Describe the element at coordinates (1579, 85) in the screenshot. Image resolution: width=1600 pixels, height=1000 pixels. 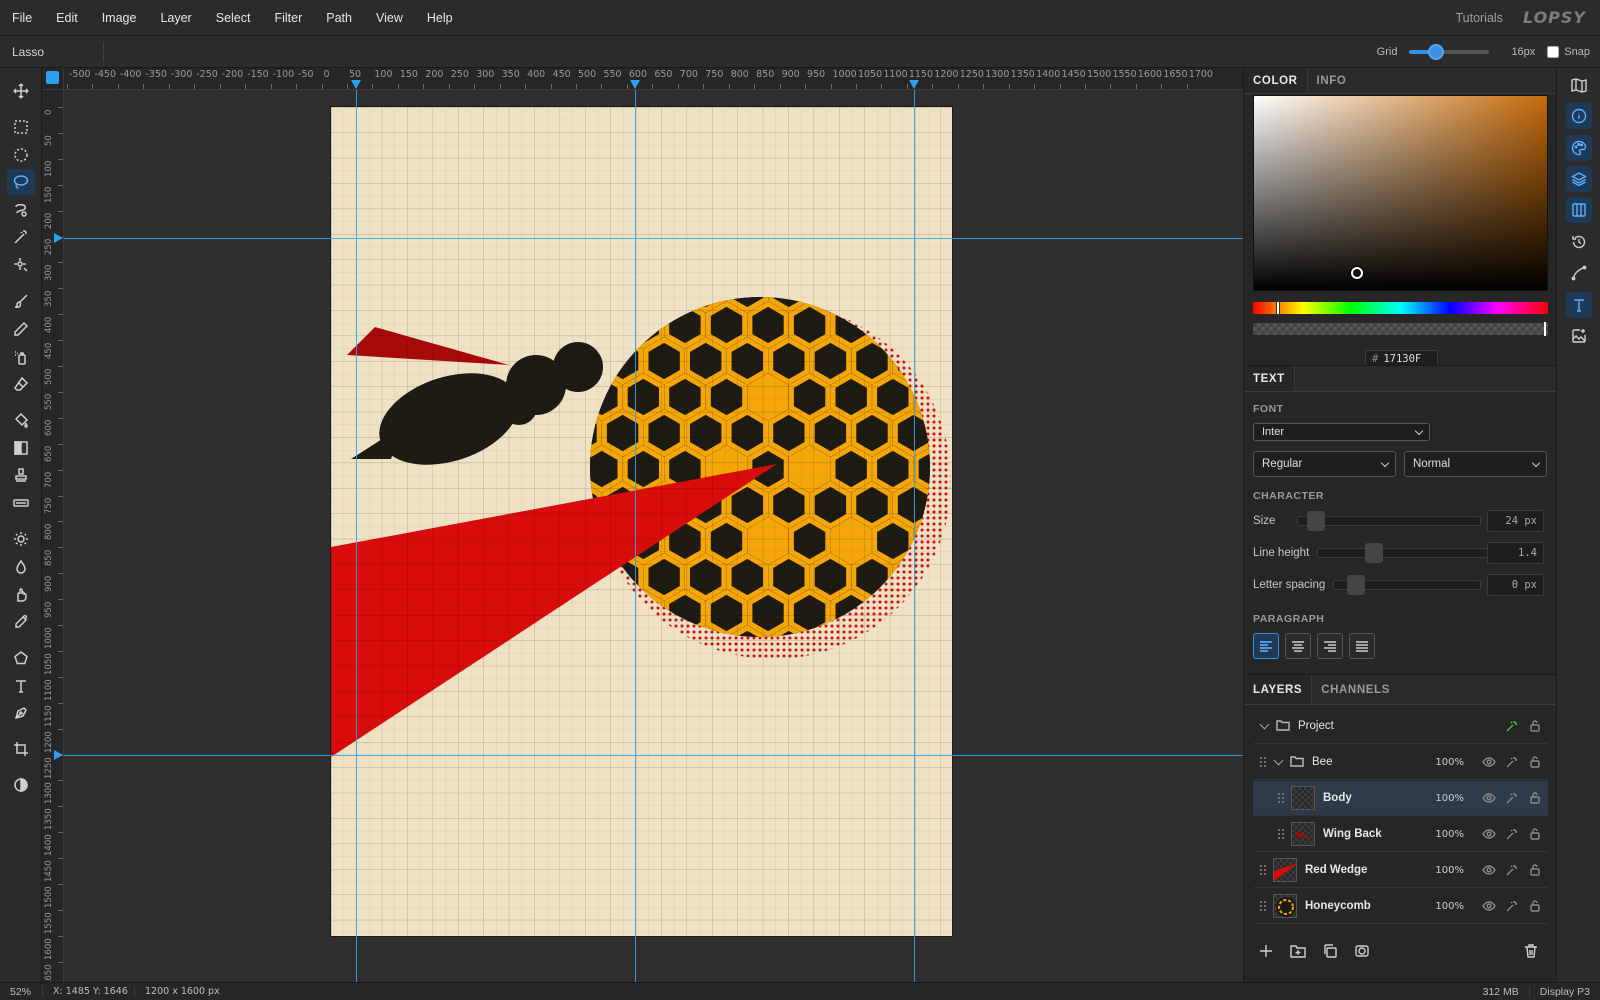
I see `map-icon` at that location.